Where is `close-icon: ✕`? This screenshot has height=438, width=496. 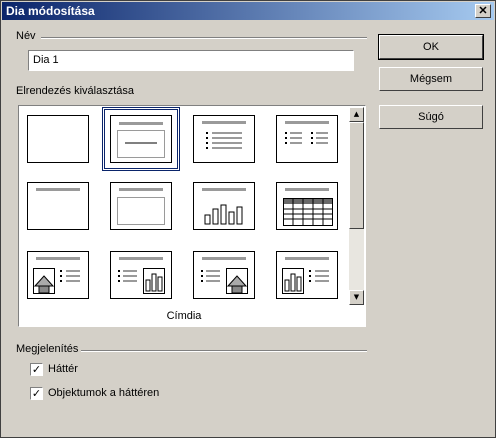
close-icon: ✕ is located at coordinates (483, 11).